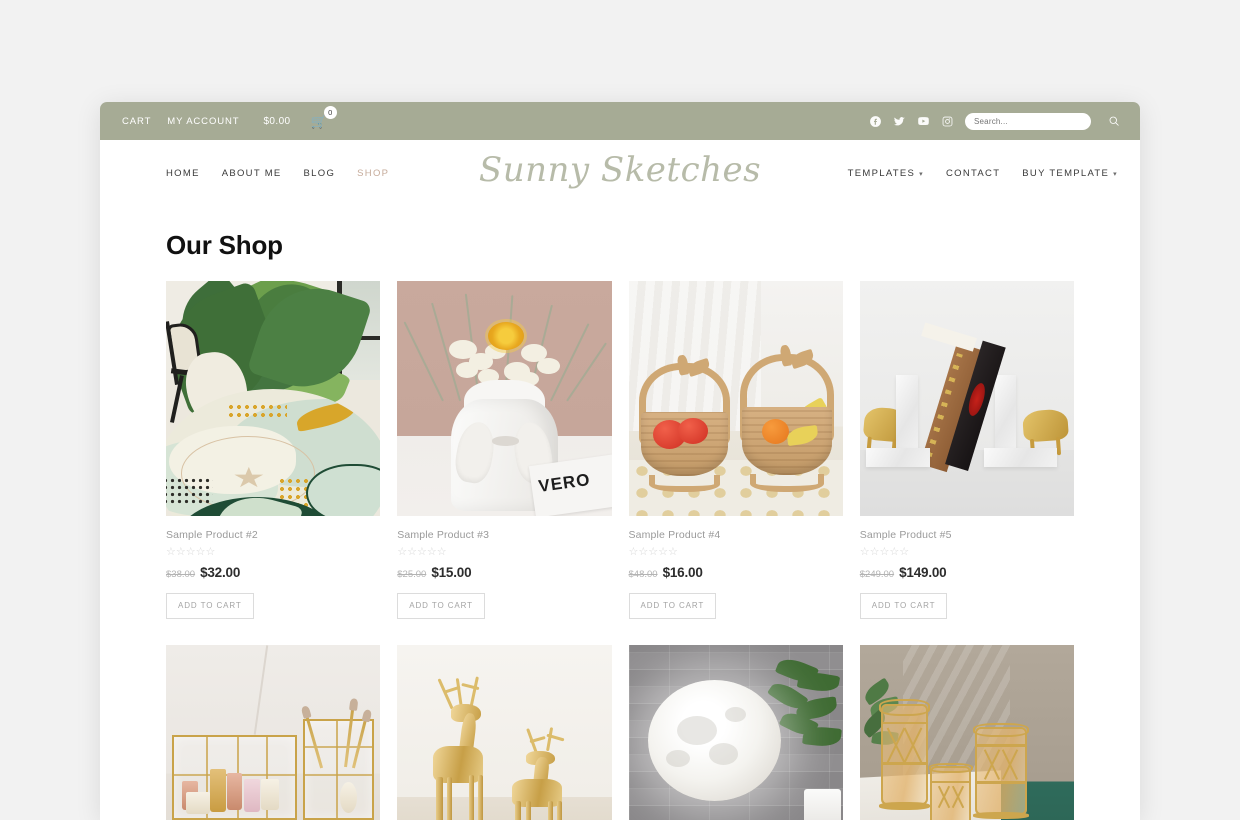 This screenshot has height=820, width=1240. I want to click on product-image-gold-glass-cosmetic-organizer, so click(273, 732).